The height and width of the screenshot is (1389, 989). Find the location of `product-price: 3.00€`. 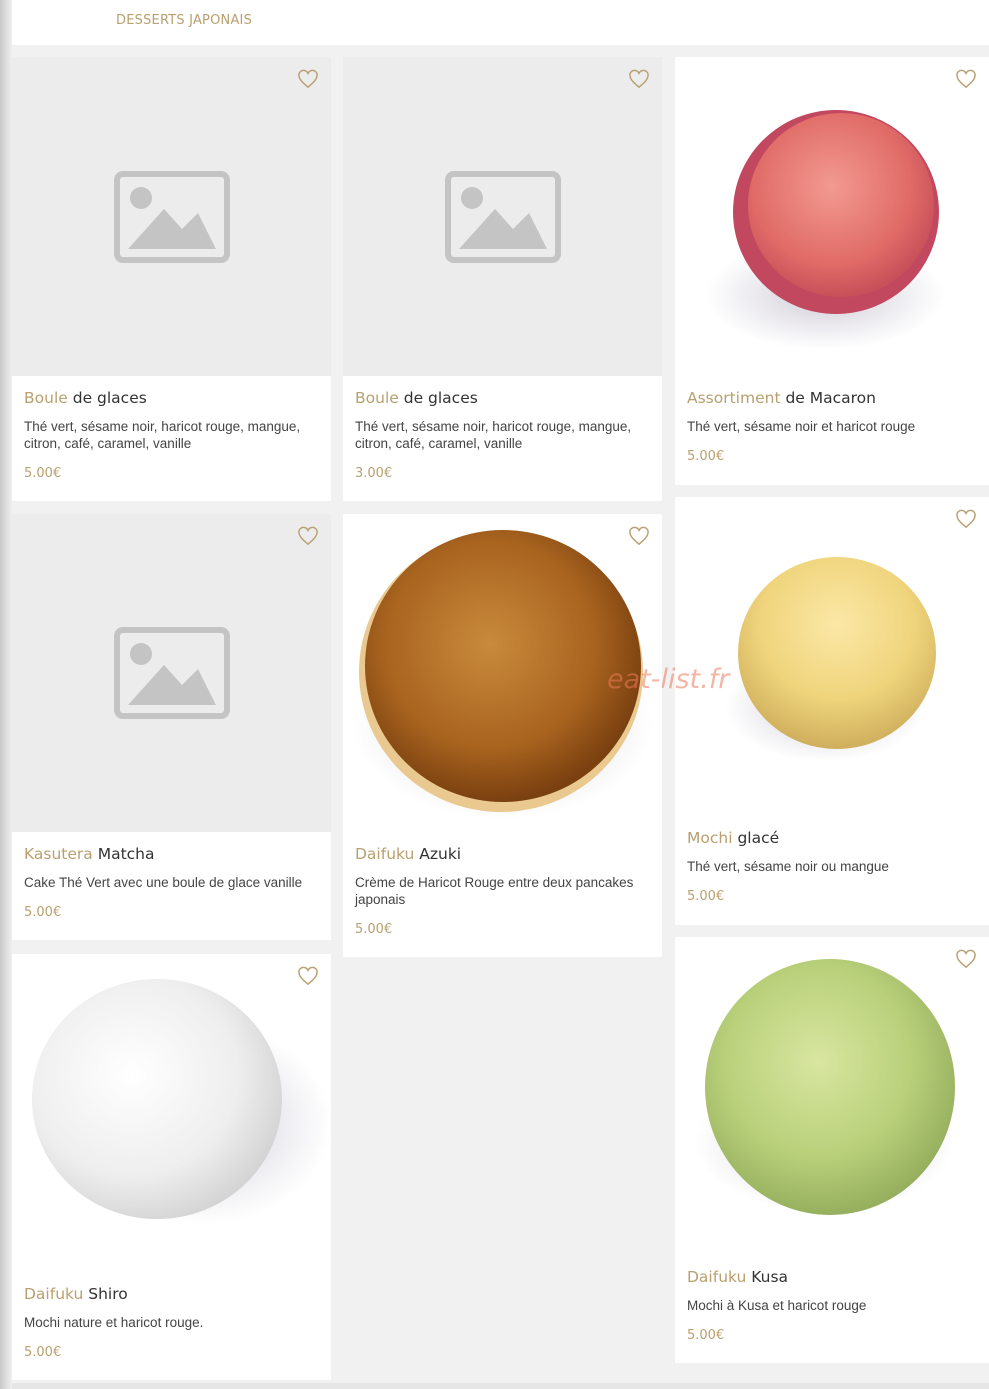

product-price: 3.00€ is located at coordinates (374, 473).